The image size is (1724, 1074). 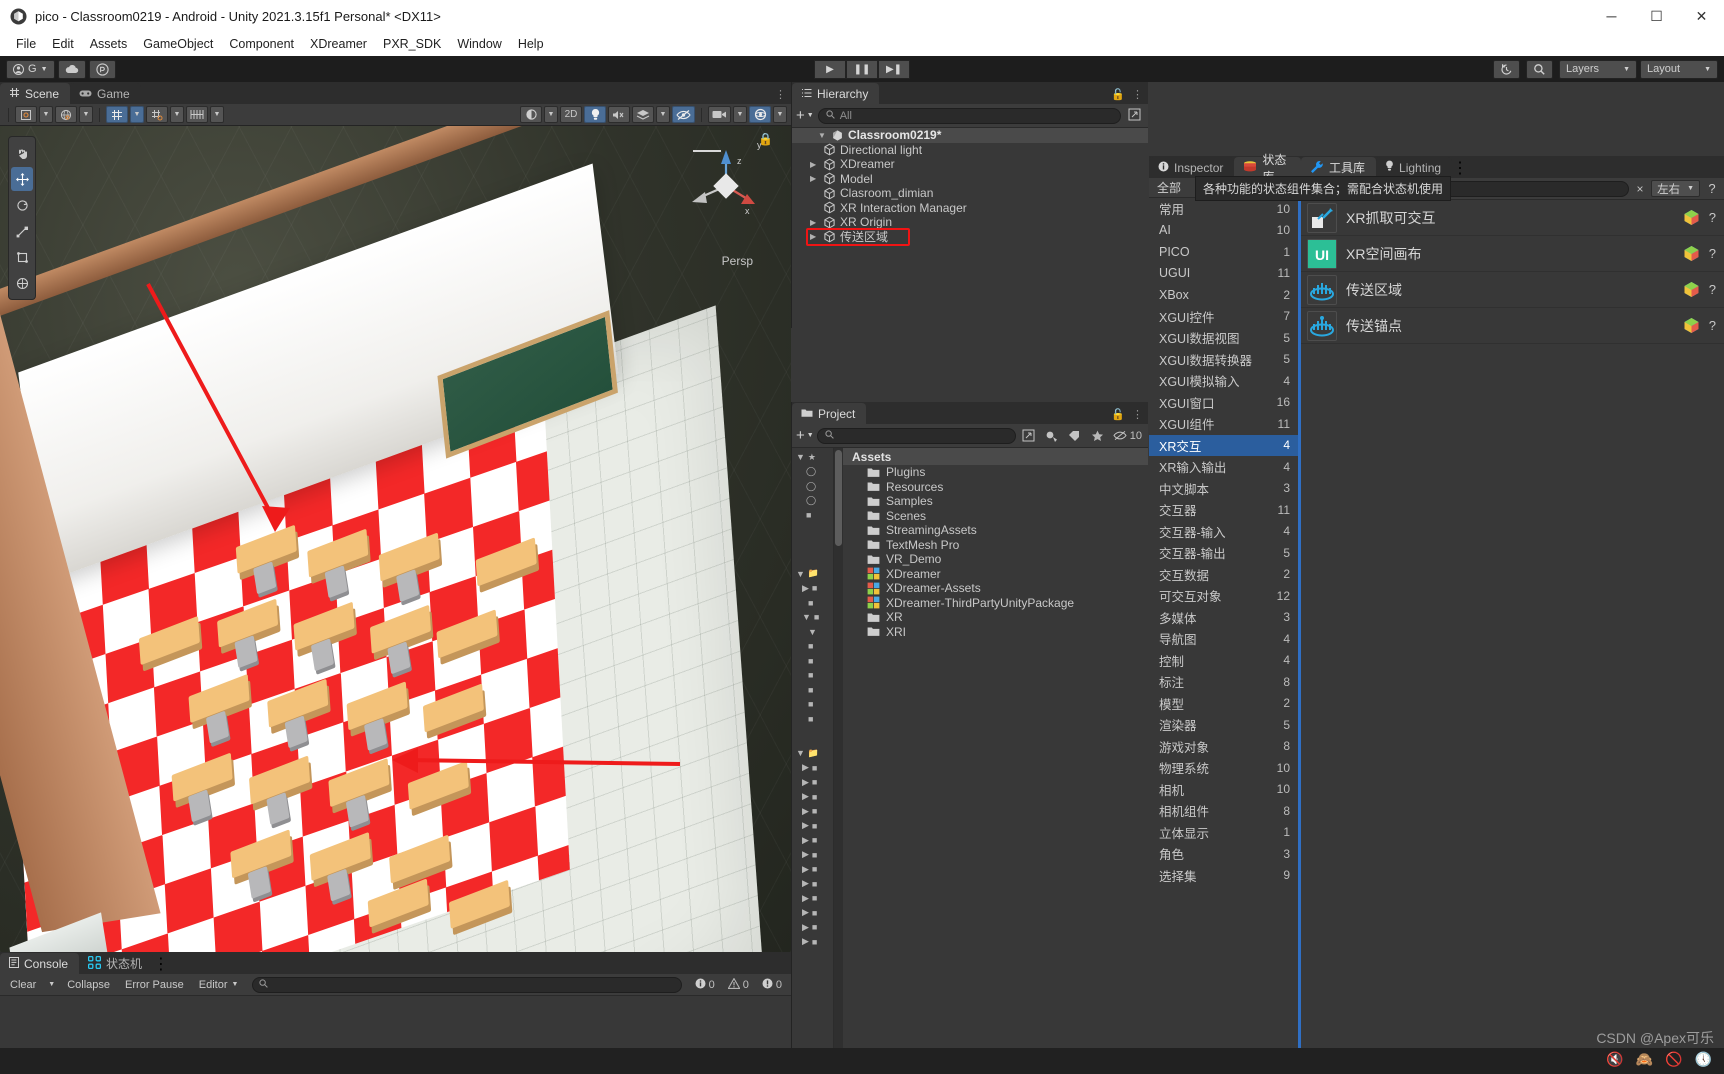 I want to click on clear-search-button: ×, so click(x=1640, y=189).